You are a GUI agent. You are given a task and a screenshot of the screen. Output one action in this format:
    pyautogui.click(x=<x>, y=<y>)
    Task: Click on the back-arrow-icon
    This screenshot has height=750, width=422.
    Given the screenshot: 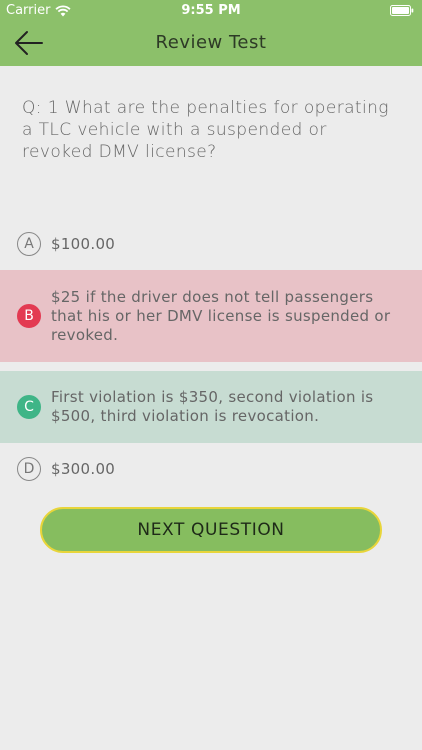 What is the action you would take?
    pyautogui.click(x=29, y=43)
    